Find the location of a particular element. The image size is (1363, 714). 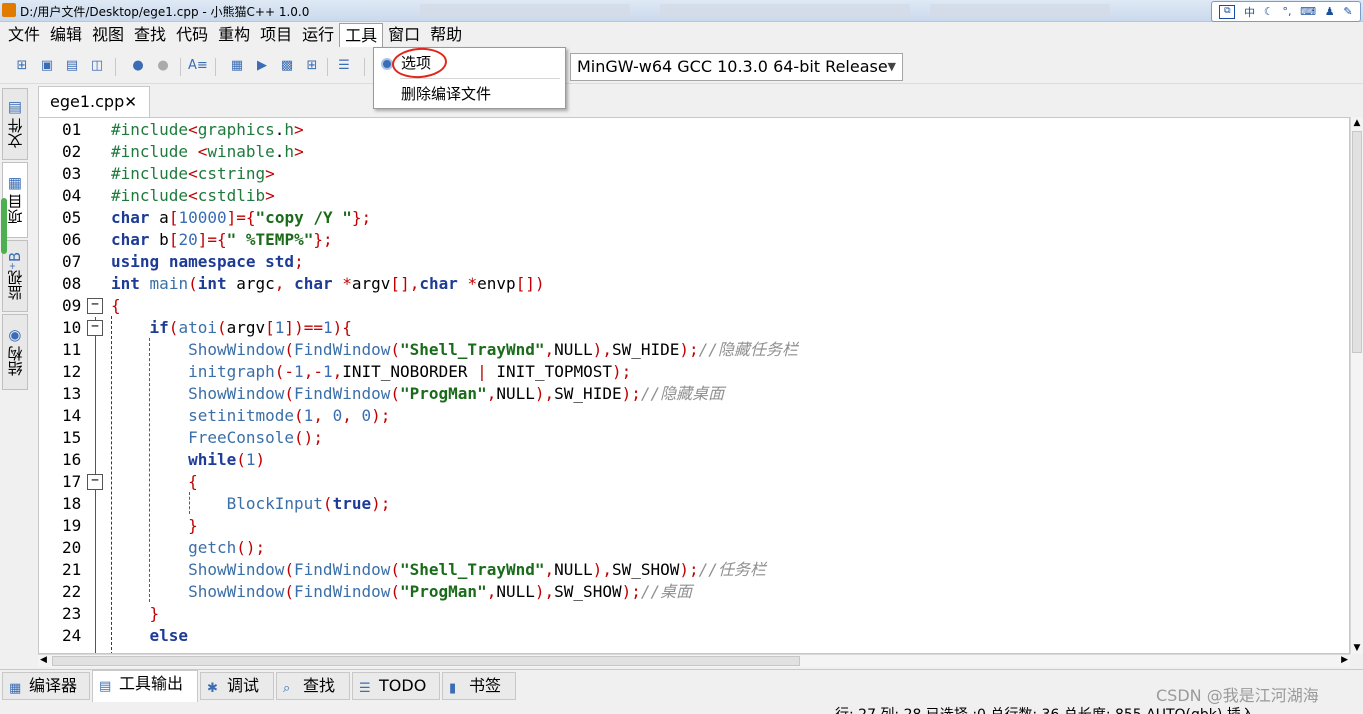

moon-icon: ☾ is located at coordinates (1269, 11).